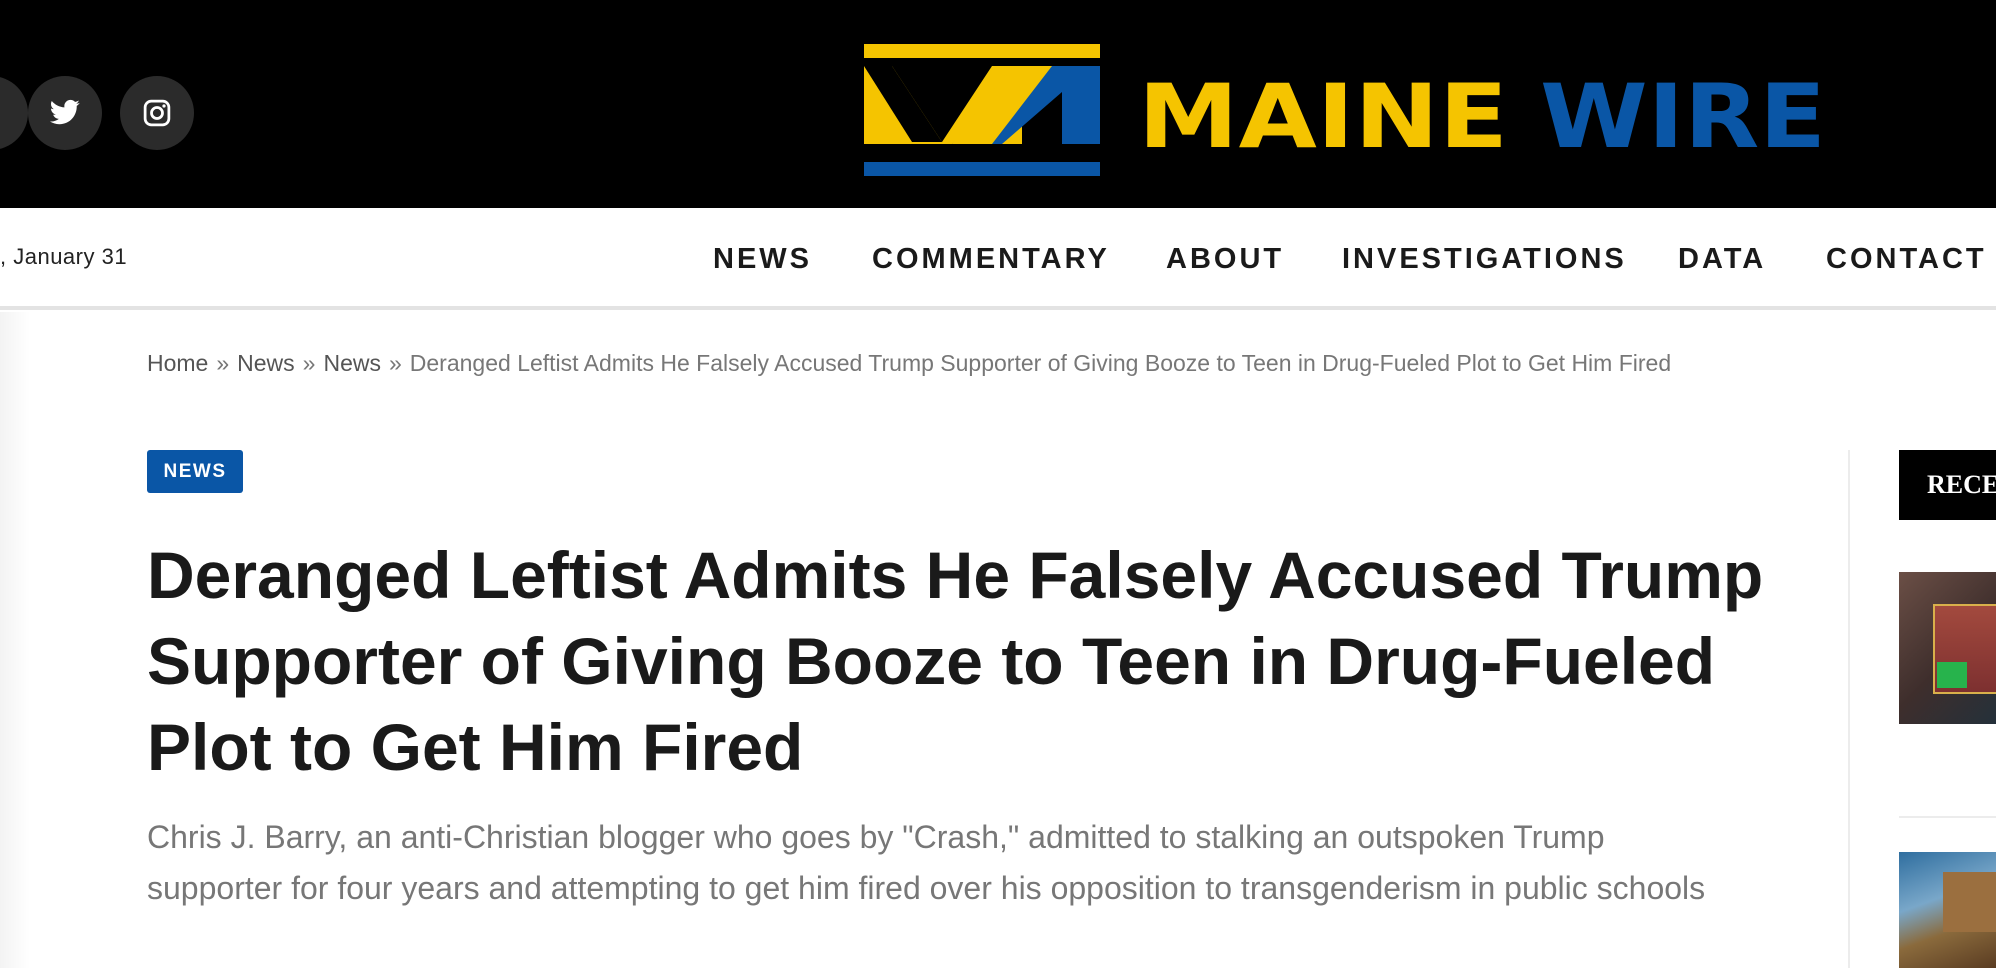 Image resolution: width=1996 pixels, height=968 pixels. What do you see at coordinates (991, 257) in the screenshot?
I see `nav-commentary: COMMENTARY` at bounding box center [991, 257].